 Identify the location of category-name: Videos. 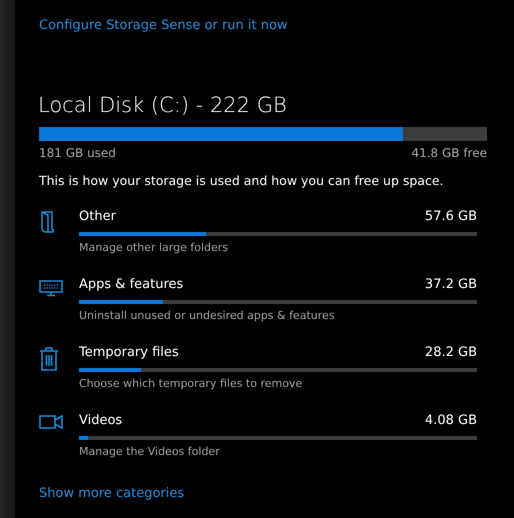
(100, 421).